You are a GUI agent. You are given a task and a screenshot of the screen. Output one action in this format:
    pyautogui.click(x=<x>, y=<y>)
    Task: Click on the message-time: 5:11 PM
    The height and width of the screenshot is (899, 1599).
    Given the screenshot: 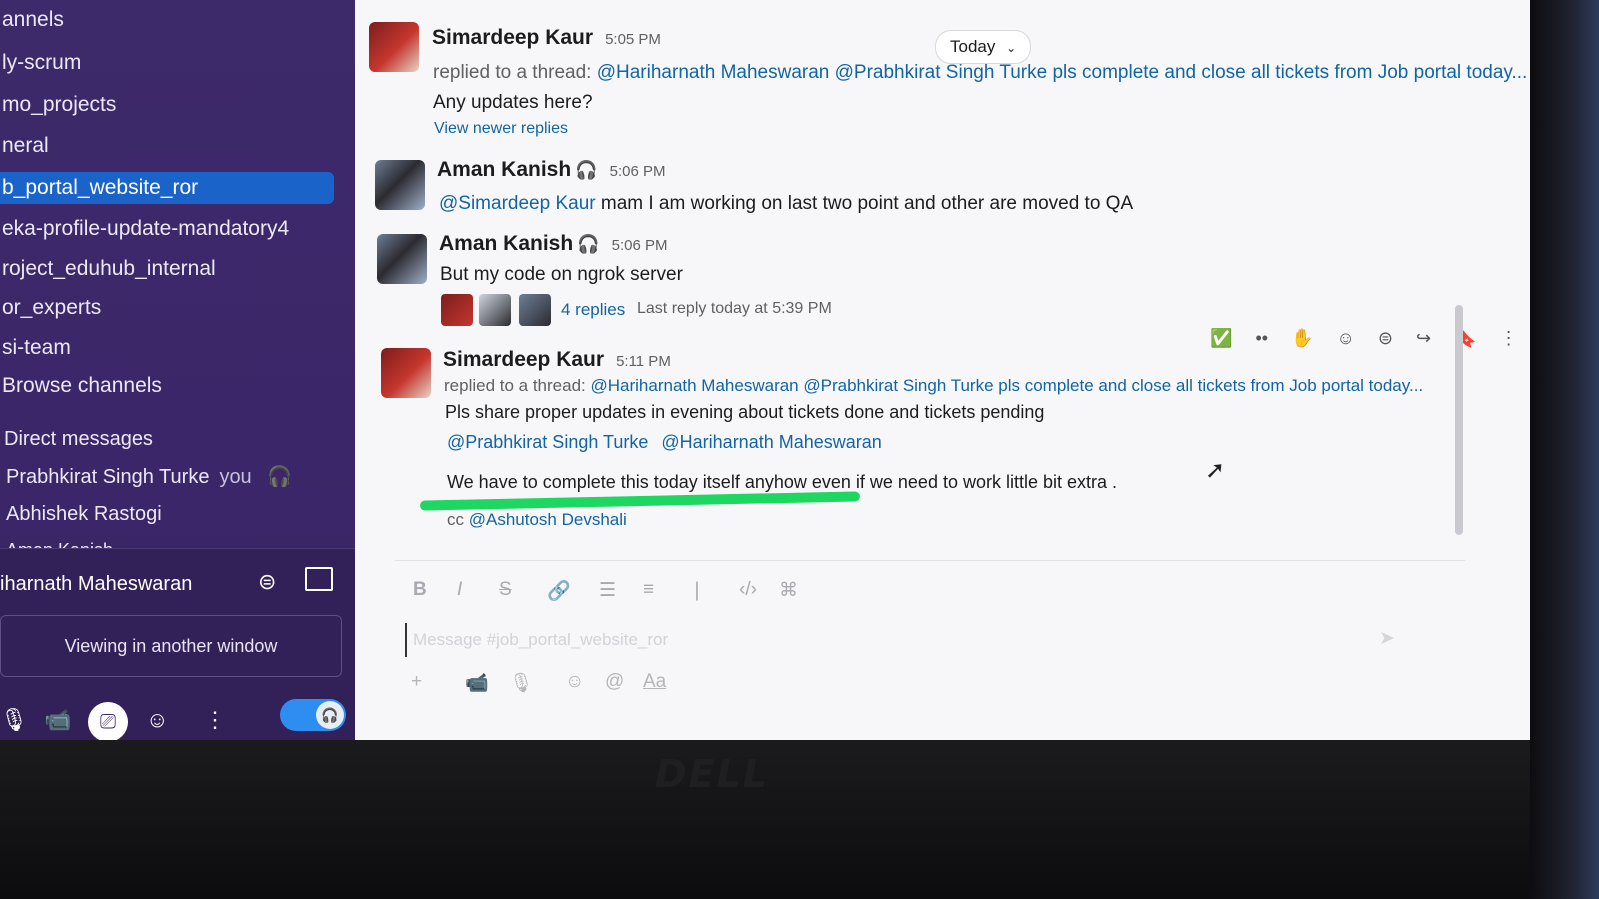 What is the action you would take?
    pyautogui.click(x=643, y=361)
    